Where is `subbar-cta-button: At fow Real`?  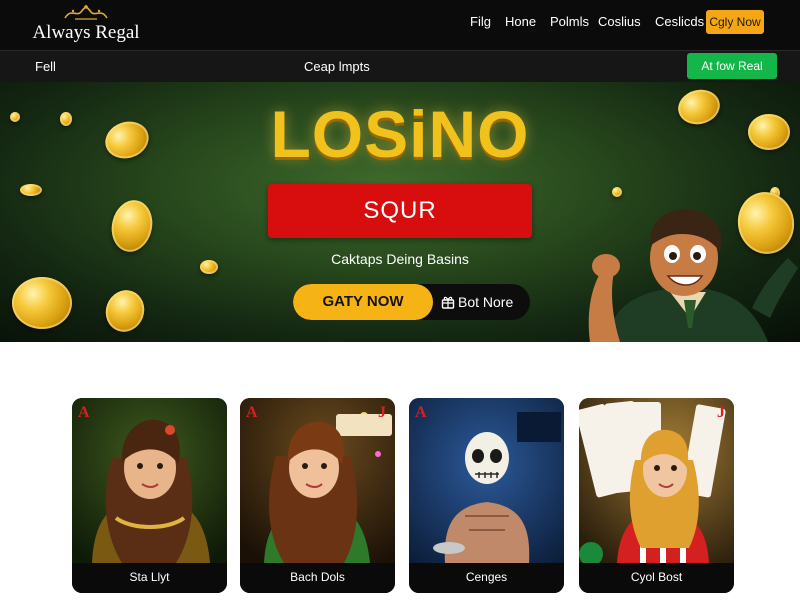
subbar-cta-button: At fow Real is located at coordinates (732, 66).